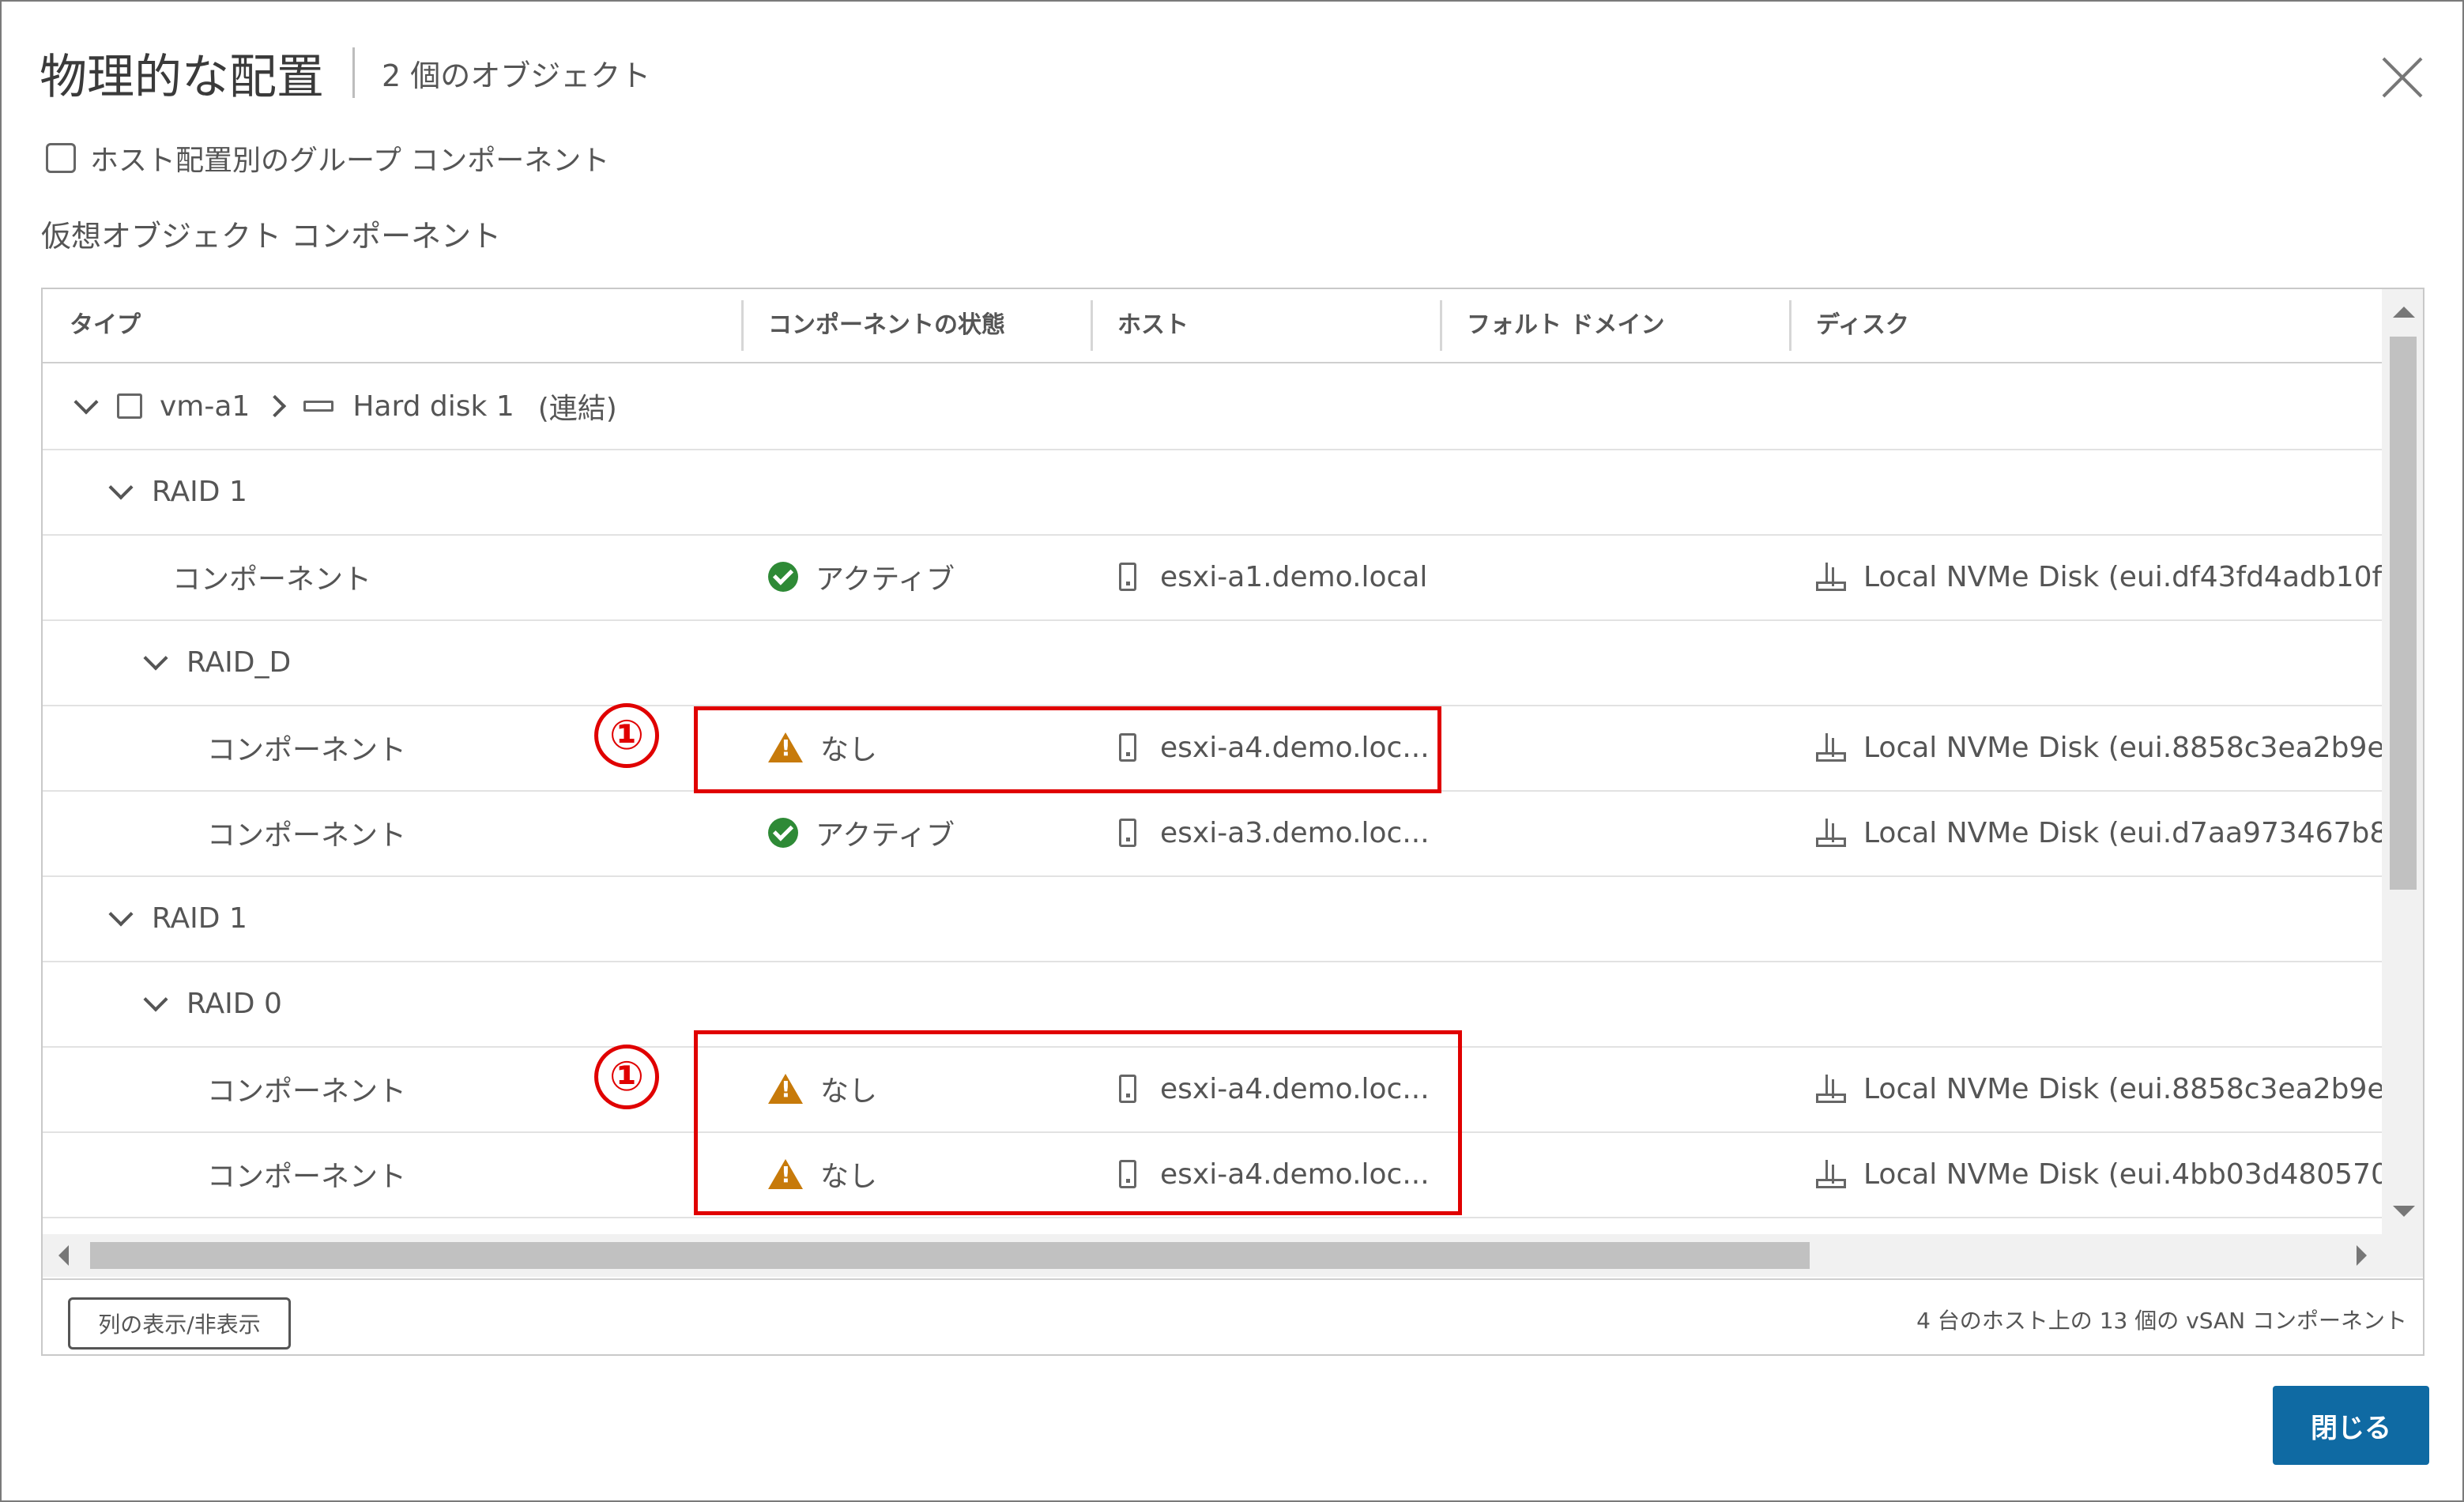  What do you see at coordinates (353, 72) in the screenshot?
I see `title-divider` at bounding box center [353, 72].